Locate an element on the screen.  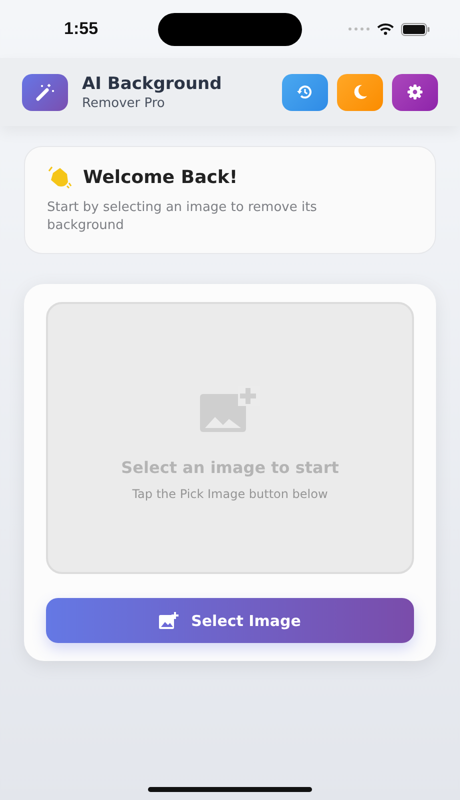
settings-icon is located at coordinates (415, 92).